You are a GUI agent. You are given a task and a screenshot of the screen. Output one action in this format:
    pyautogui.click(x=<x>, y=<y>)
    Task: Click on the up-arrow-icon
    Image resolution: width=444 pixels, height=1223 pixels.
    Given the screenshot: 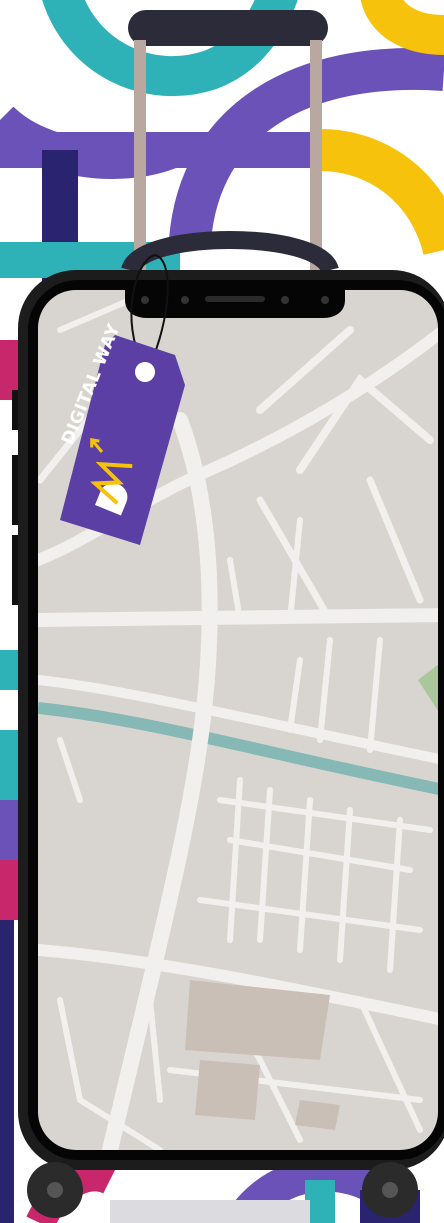 What is the action you would take?
    pyautogui.click(x=97, y=445)
    